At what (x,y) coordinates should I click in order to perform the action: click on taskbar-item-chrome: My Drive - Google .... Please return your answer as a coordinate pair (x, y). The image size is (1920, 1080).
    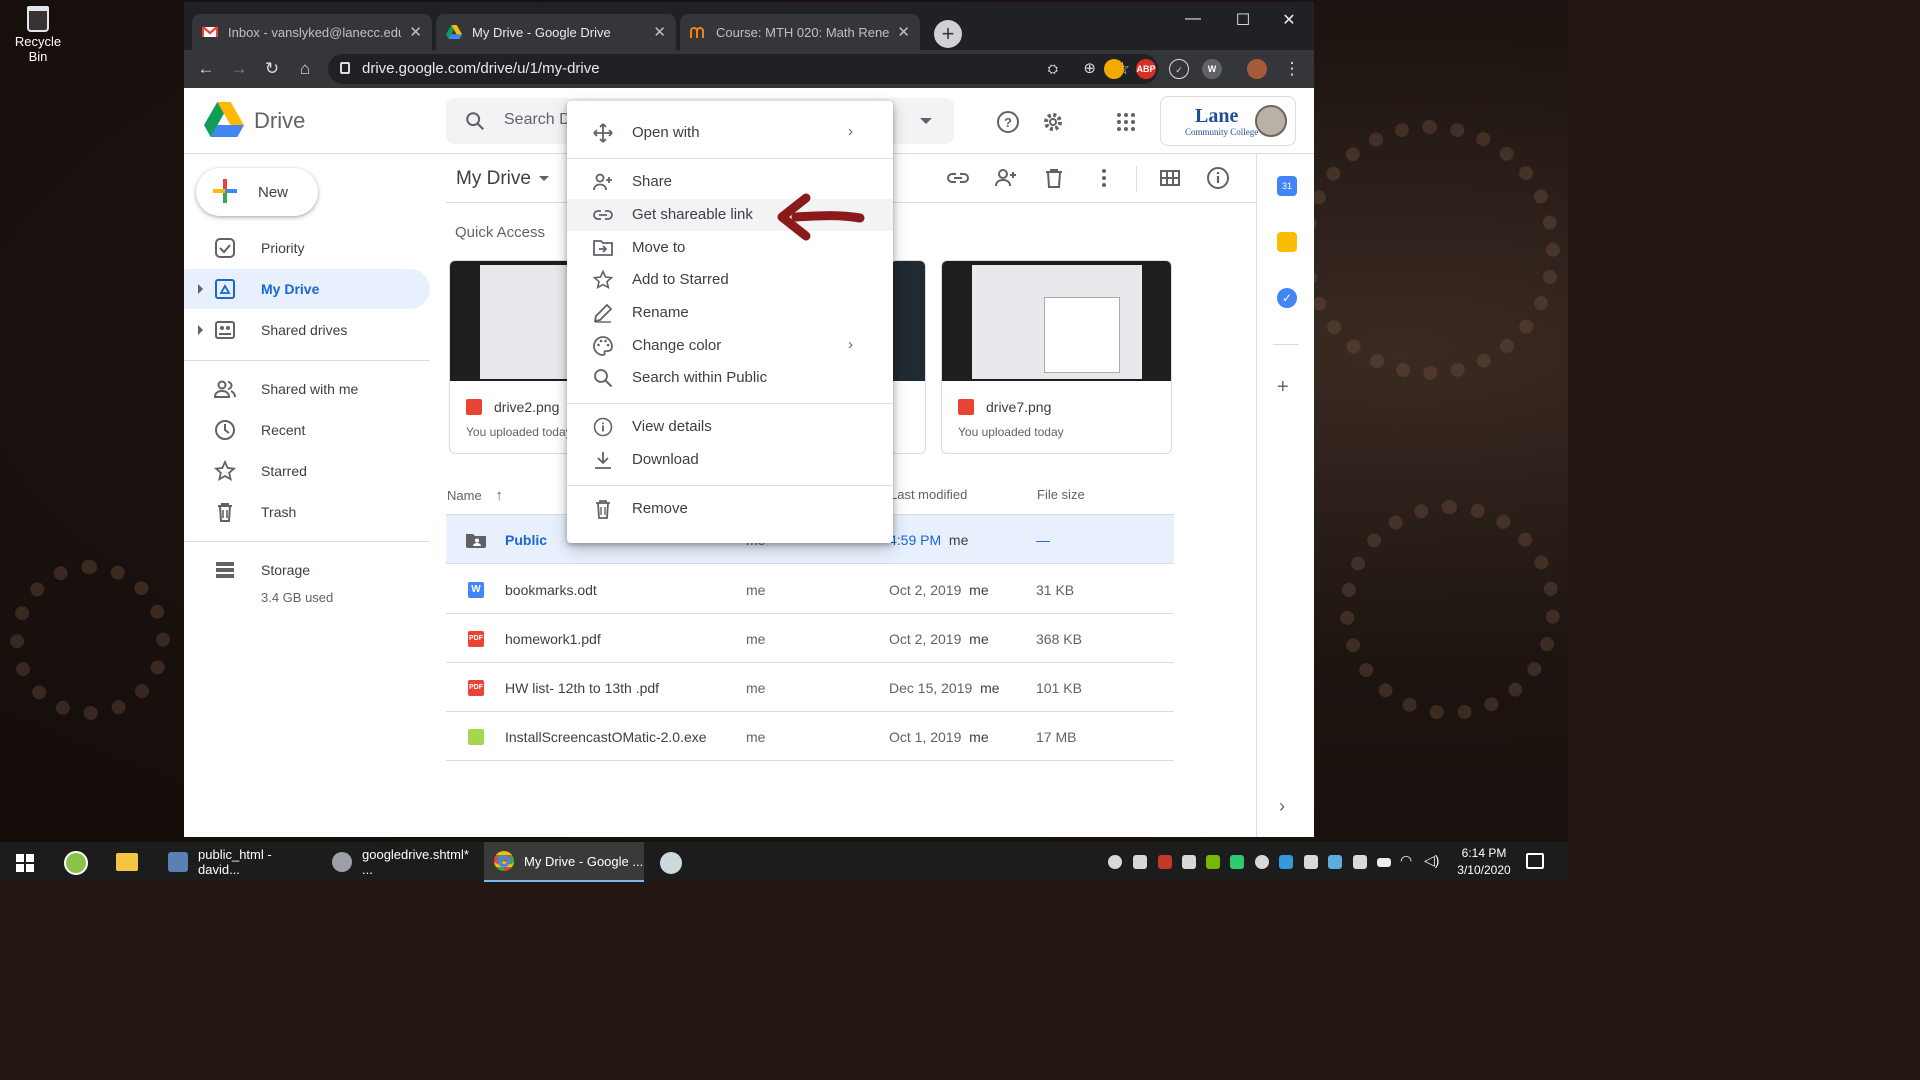
    Looking at the image, I should click on (564, 862).